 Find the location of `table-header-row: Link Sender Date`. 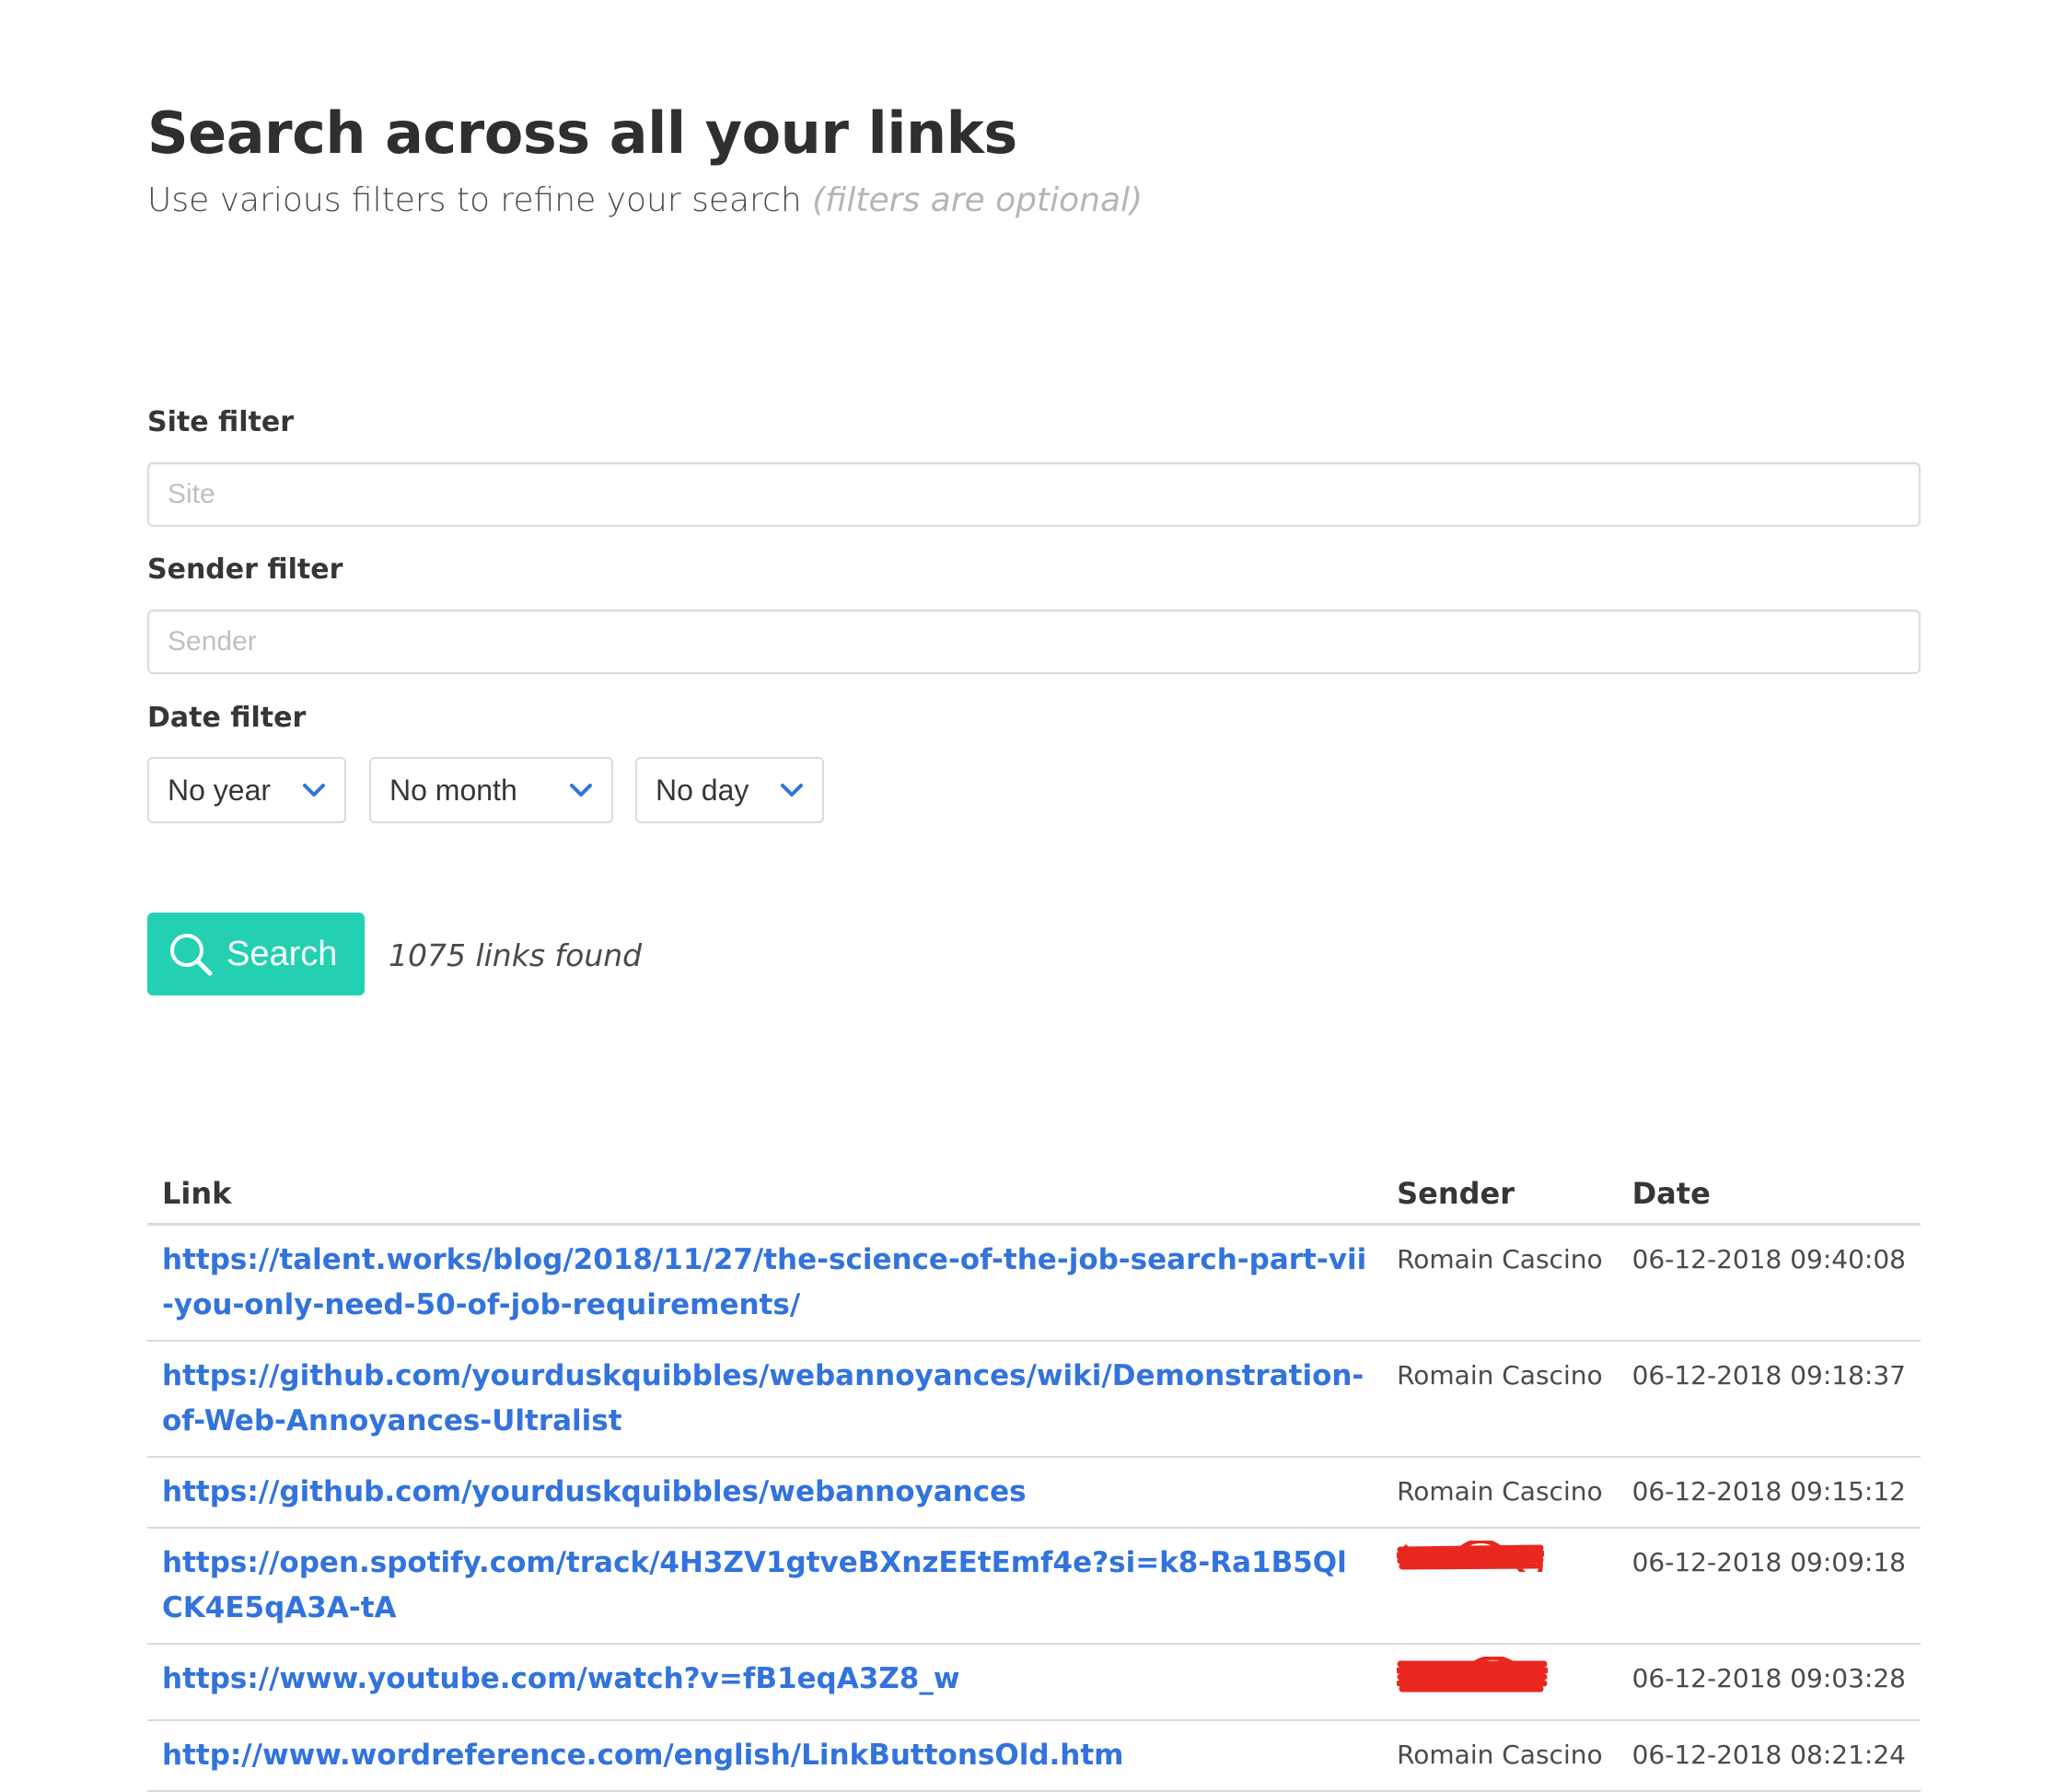

table-header-row: Link Sender Date is located at coordinates (1034, 1196).